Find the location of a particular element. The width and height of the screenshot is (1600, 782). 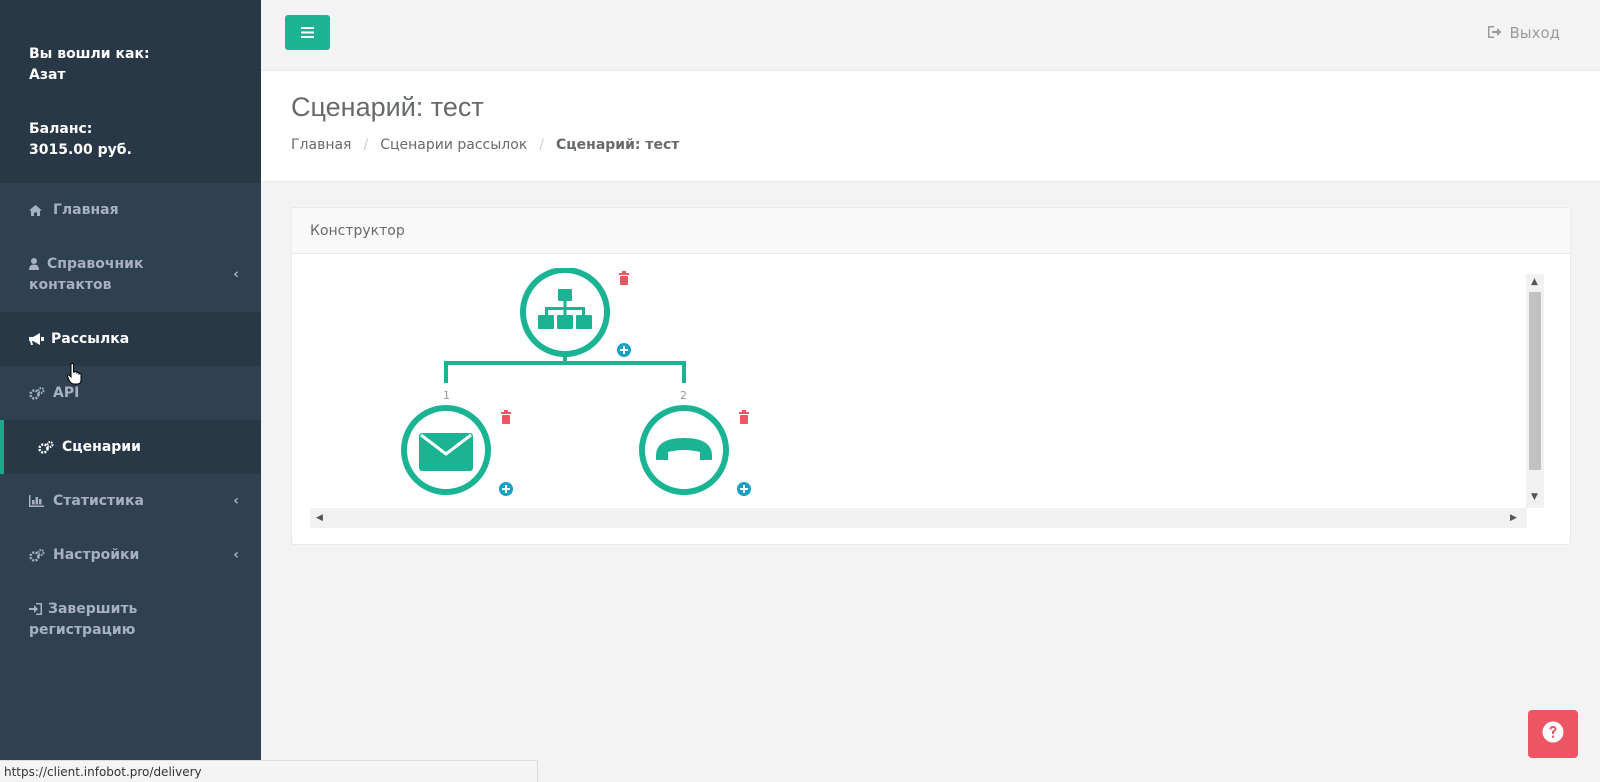

user-name: Азат is located at coordinates (47, 75).